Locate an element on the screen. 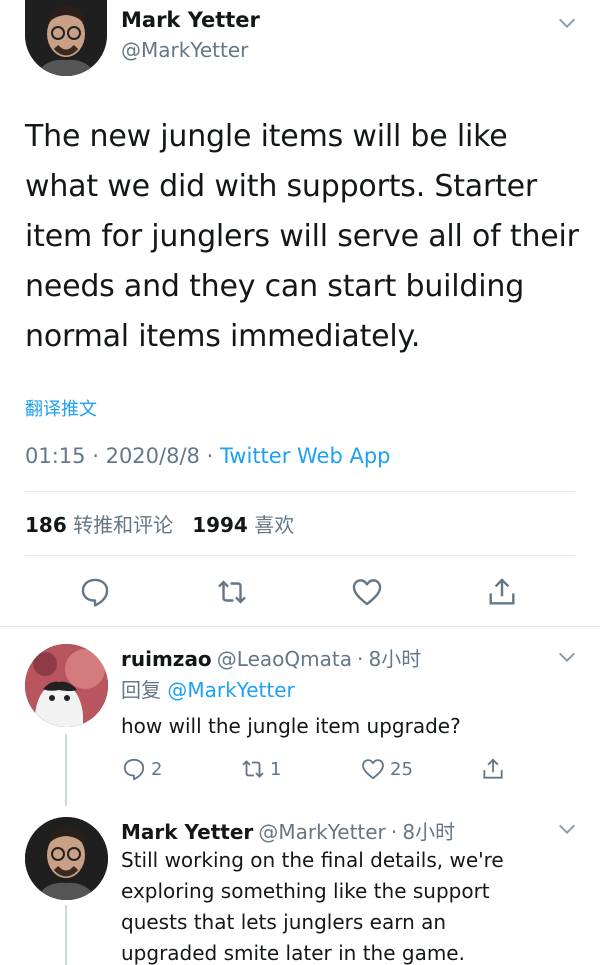  reply-button: 2 is located at coordinates (141, 769).